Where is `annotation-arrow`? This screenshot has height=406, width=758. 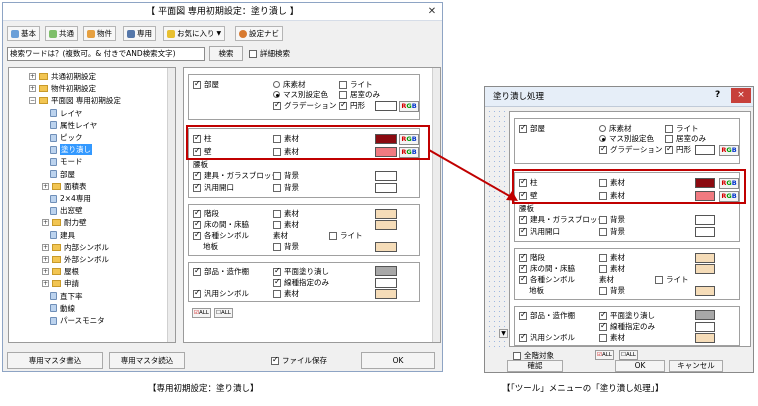 annotation-arrow is located at coordinates (473, 175).